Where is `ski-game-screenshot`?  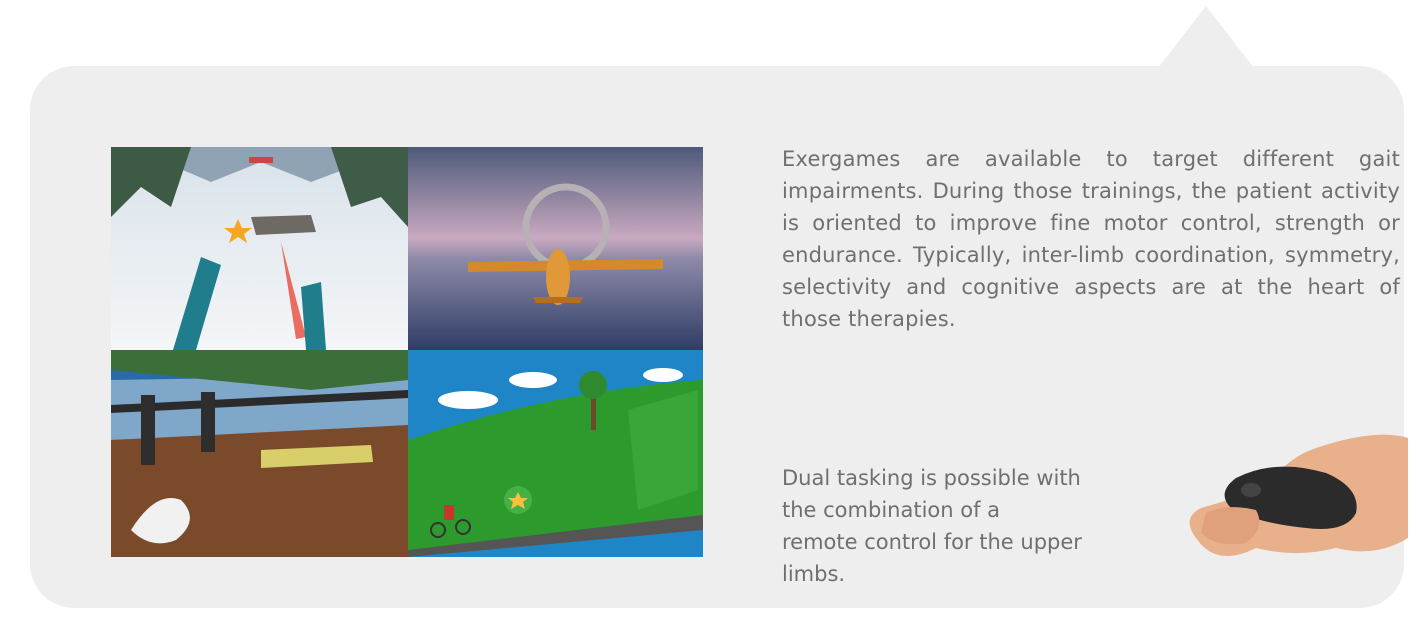 ski-game-screenshot is located at coordinates (259, 248).